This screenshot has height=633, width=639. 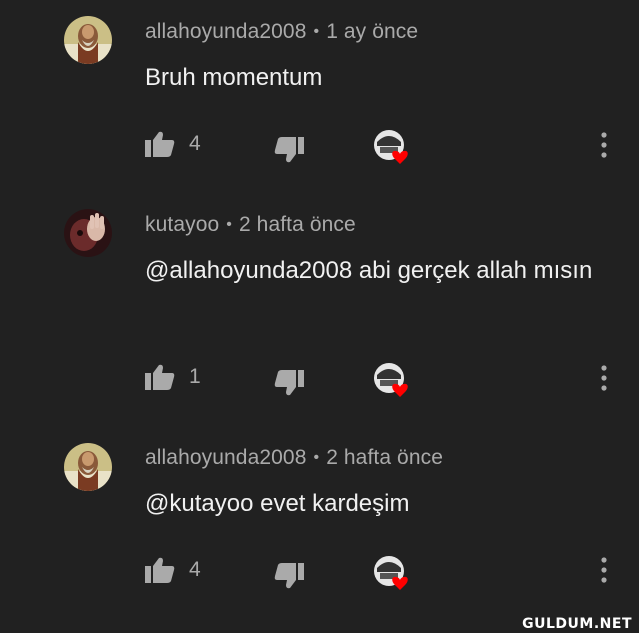 What do you see at coordinates (577, 624) in the screenshot?
I see `watermark-logo: GULDUM.NET` at bounding box center [577, 624].